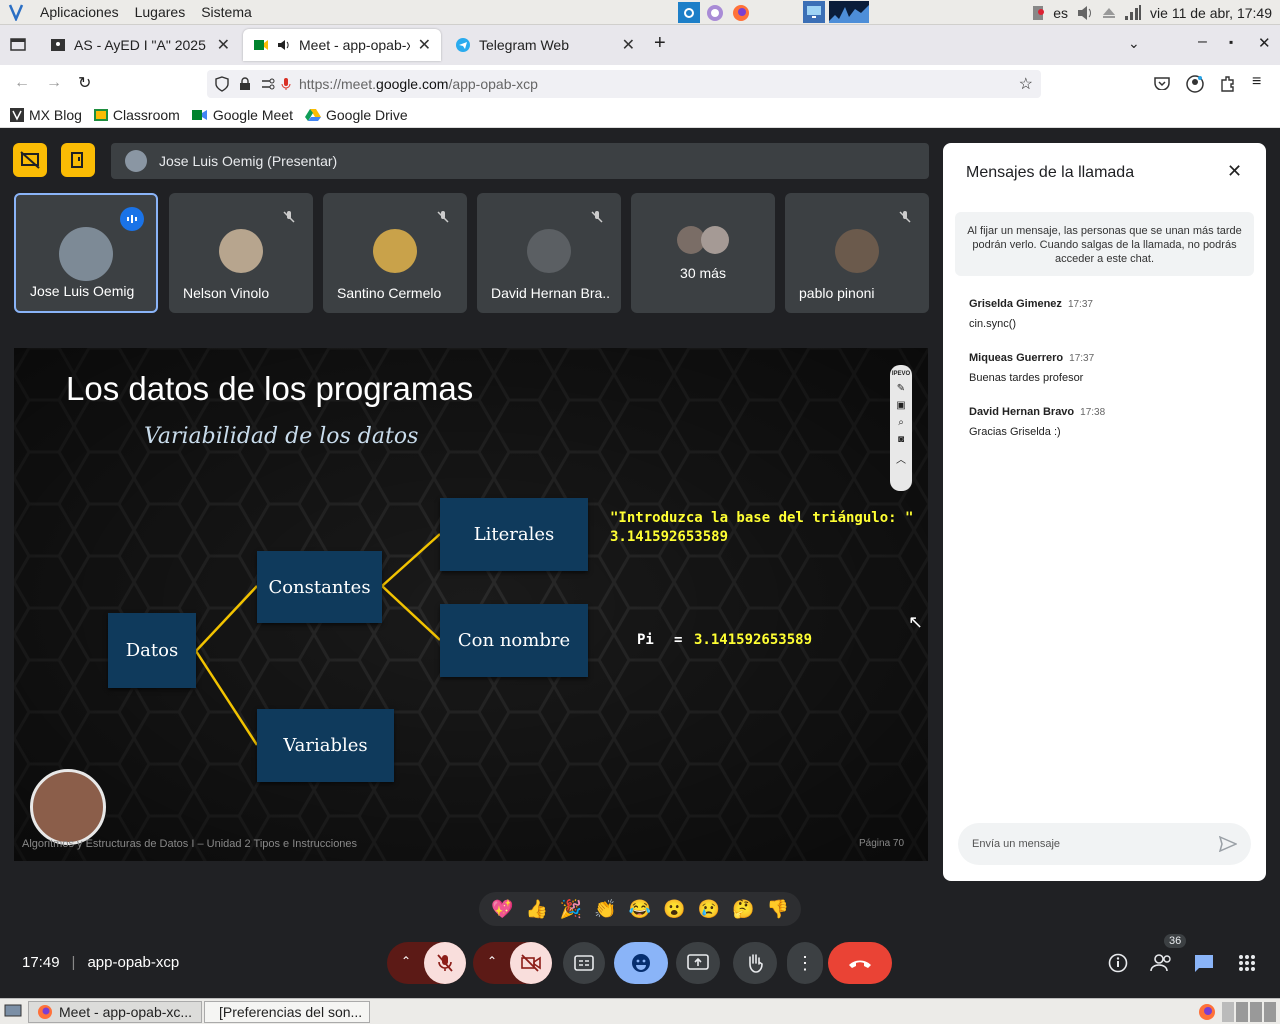 The image size is (1280, 1024). What do you see at coordinates (395, 253) in the screenshot?
I see `participant-tile: Santino Cermelo` at bounding box center [395, 253].